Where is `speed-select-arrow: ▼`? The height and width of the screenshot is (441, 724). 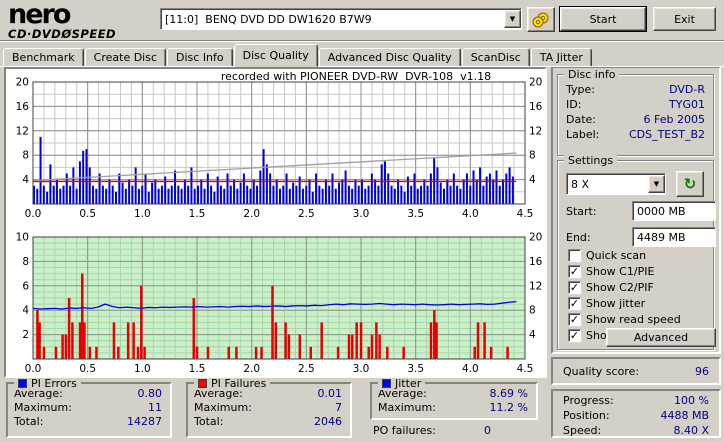
speed-select-arrow: ▼ is located at coordinates (656, 184).